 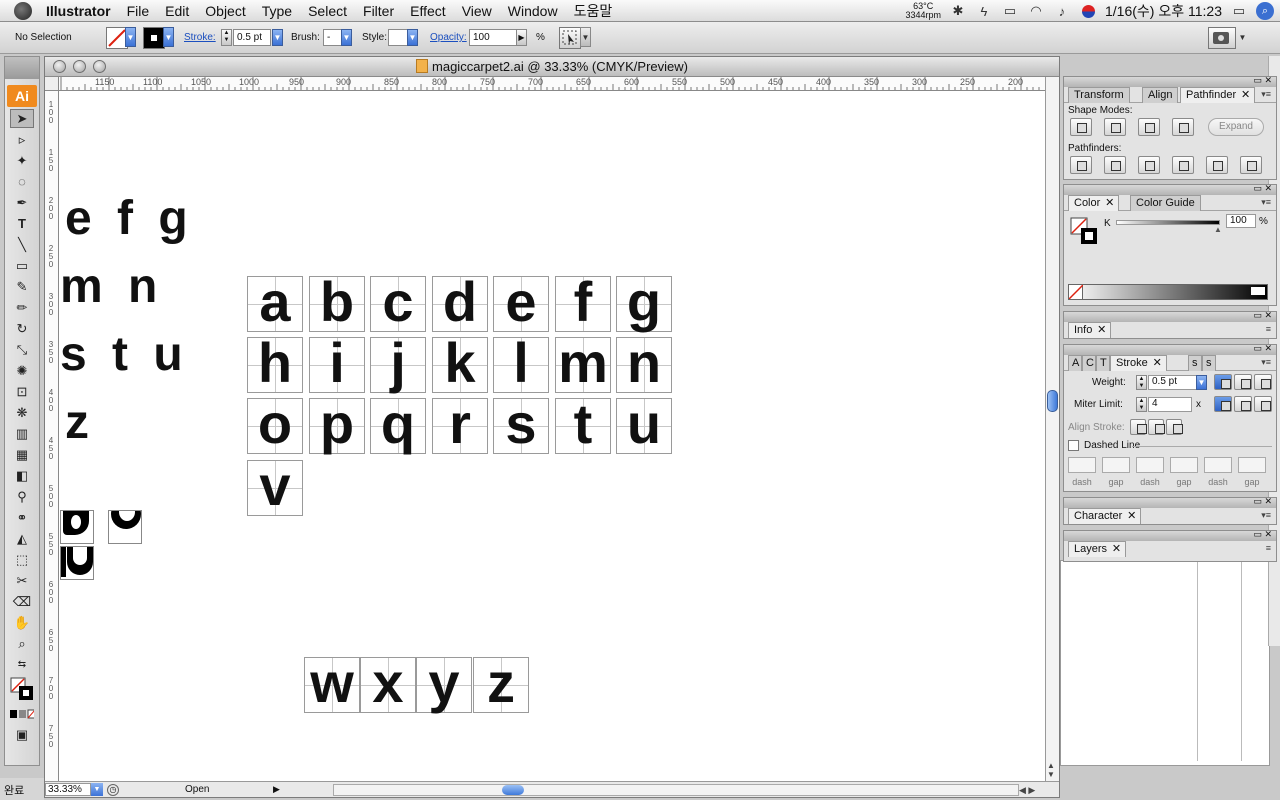 I want to click on miter-stepper: ▲ ▼, so click(x=1141, y=404).